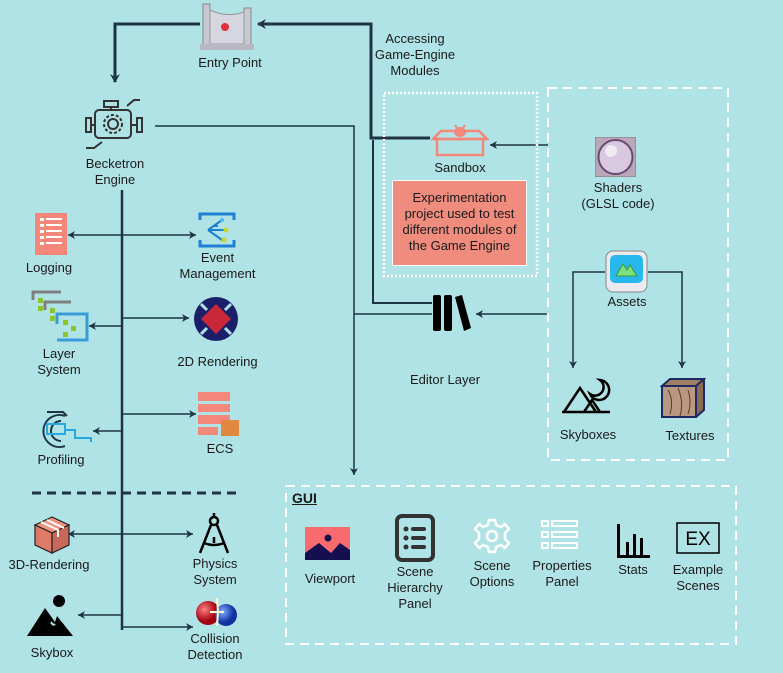 This screenshot has width=783, height=673. Describe the element at coordinates (220, 448) in the screenshot. I see `ecs-label: ECS` at that location.